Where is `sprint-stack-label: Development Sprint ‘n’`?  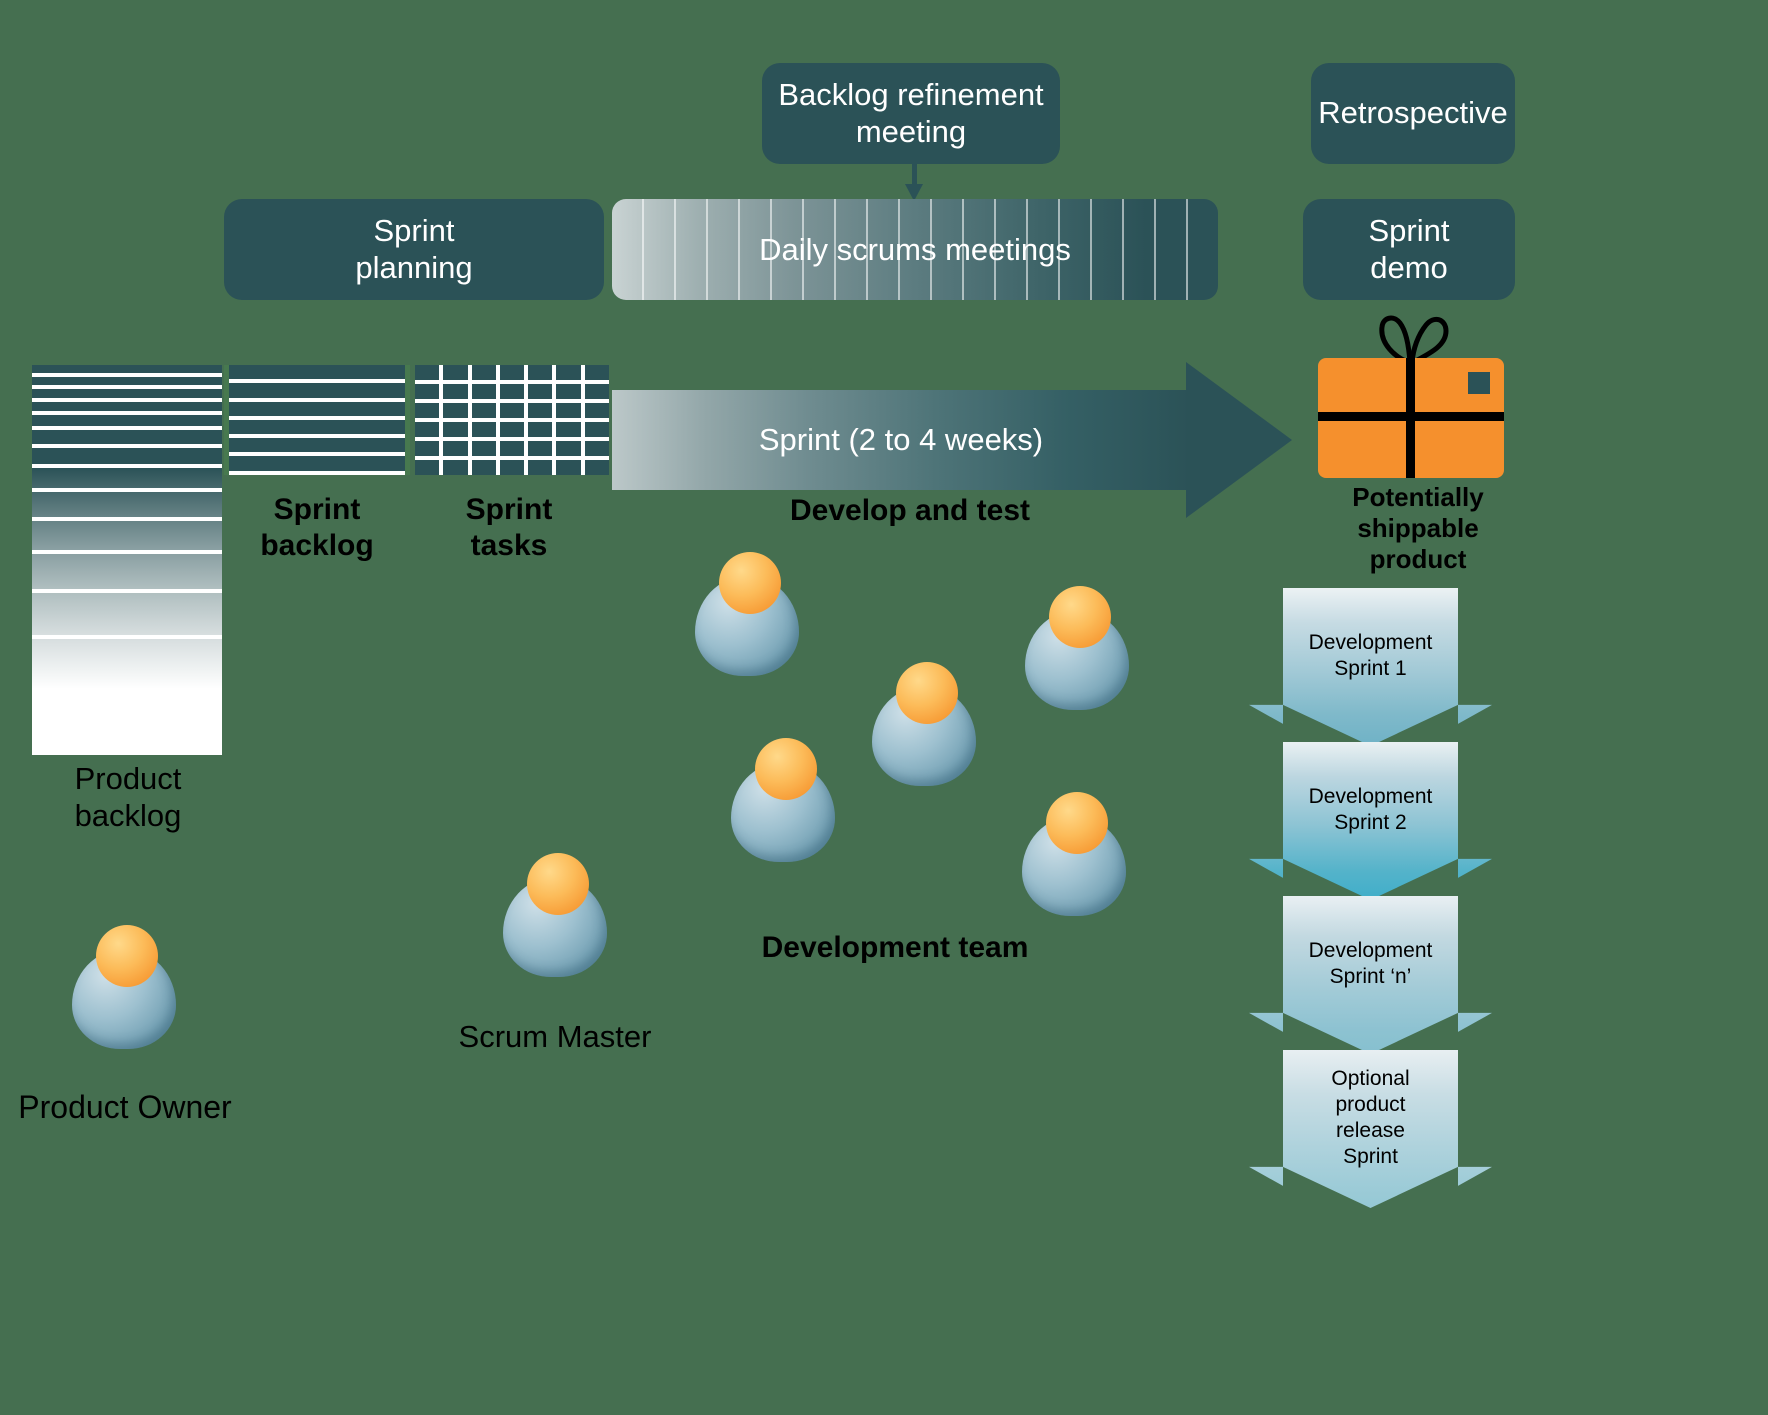 sprint-stack-label: Development Sprint ‘n’ is located at coordinates (1371, 975).